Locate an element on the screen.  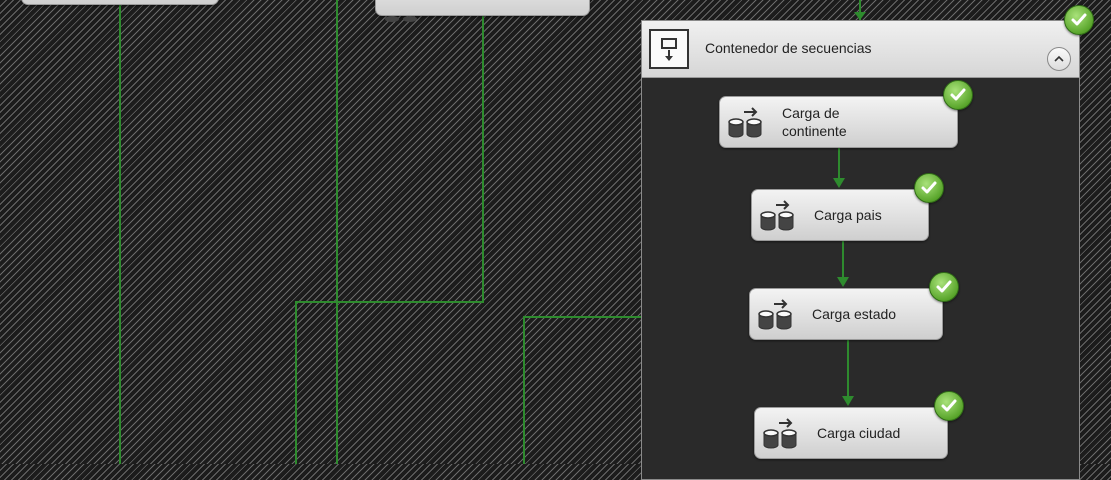
task-carga-estado: Carga estado is located at coordinates (846, 314).